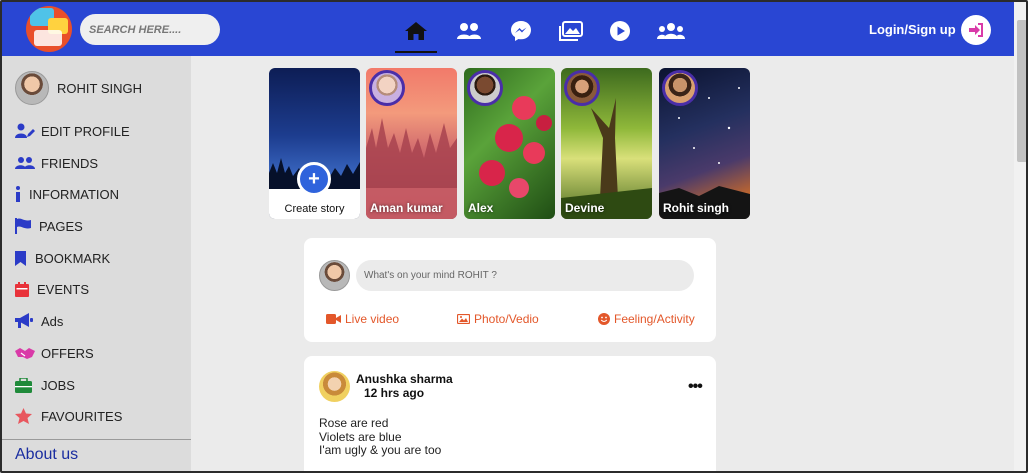 The height and width of the screenshot is (473, 1028). I want to click on sidebar-item-label: FAVOURITES, so click(82, 416).